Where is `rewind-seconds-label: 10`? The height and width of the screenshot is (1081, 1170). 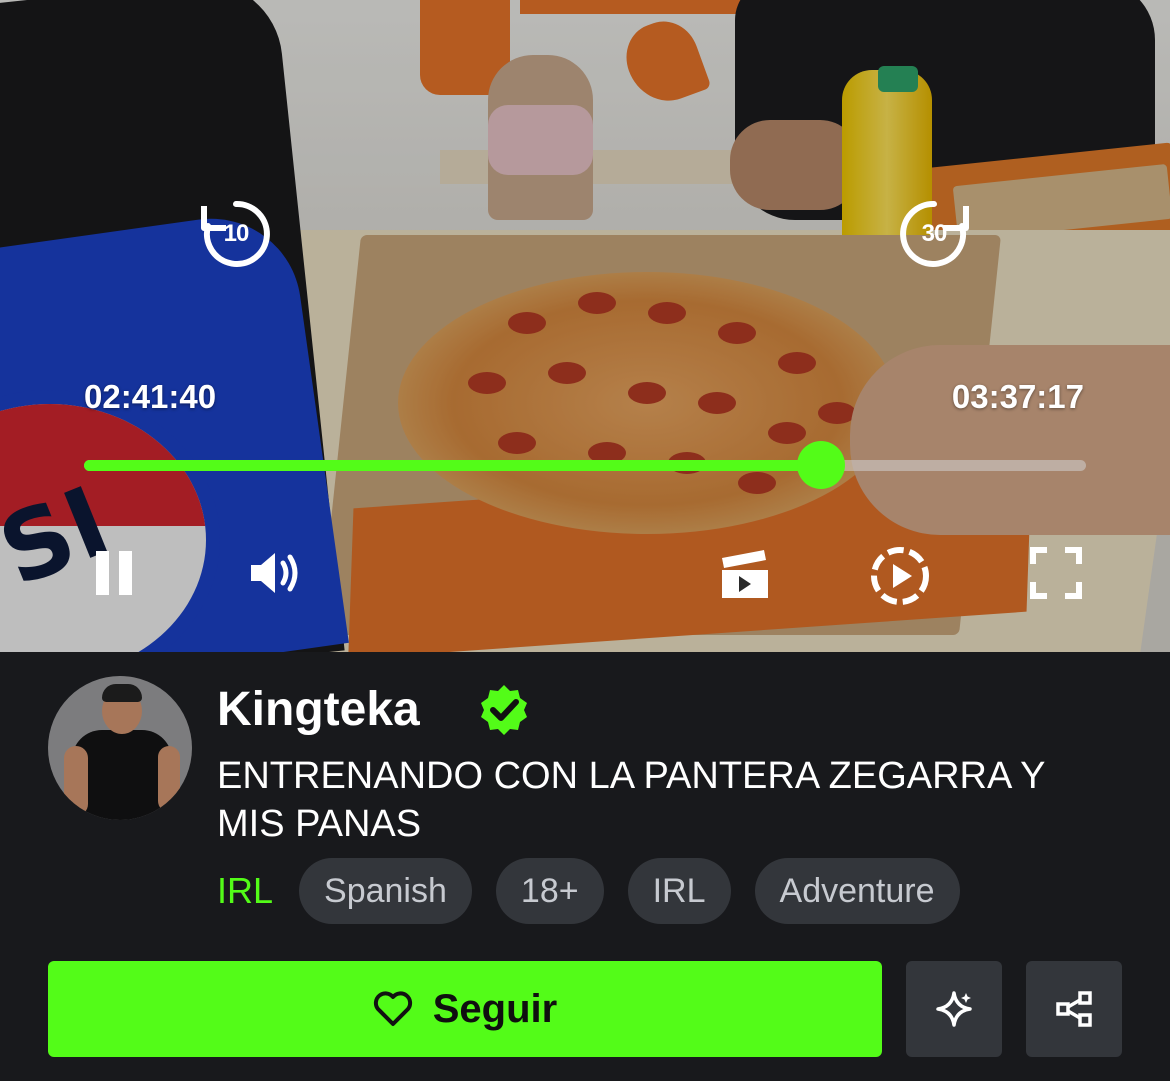
rewind-seconds-label: 10 is located at coordinates (236, 233).